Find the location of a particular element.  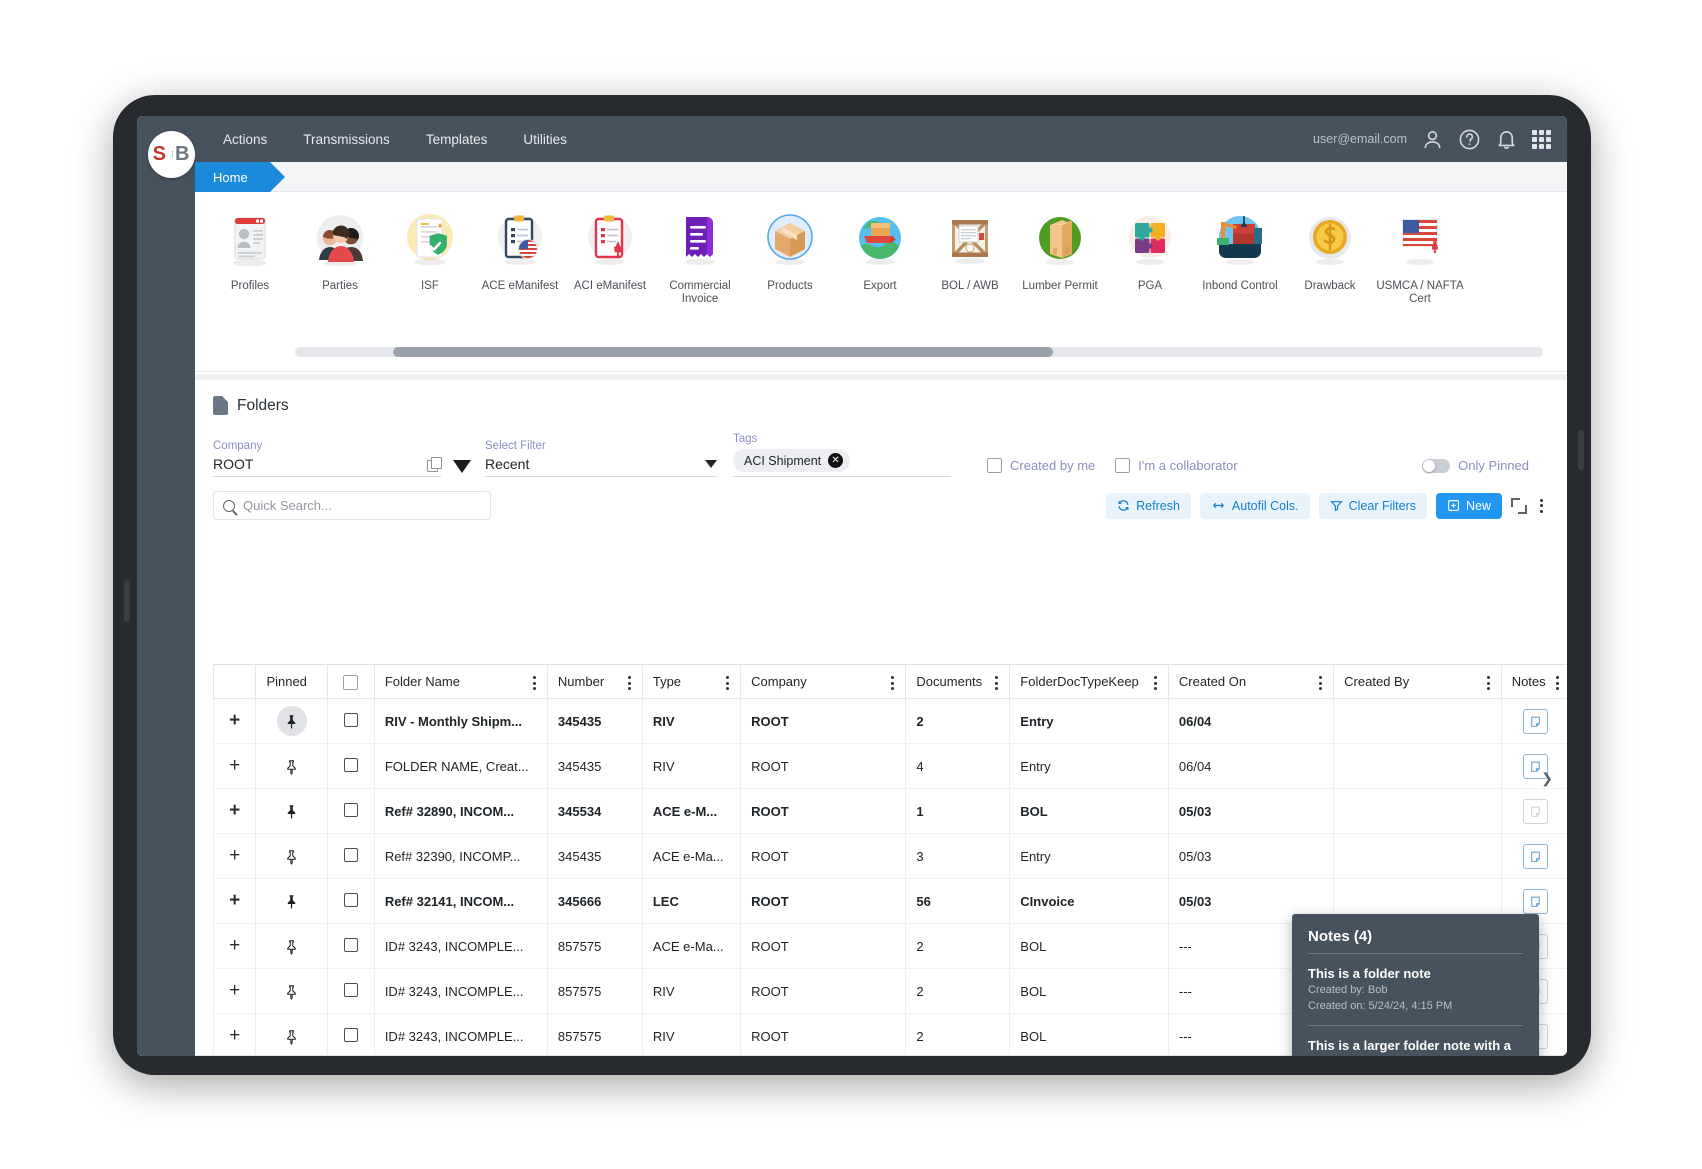

shelf-item-profiles: Profiles is located at coordinates (250, 256).